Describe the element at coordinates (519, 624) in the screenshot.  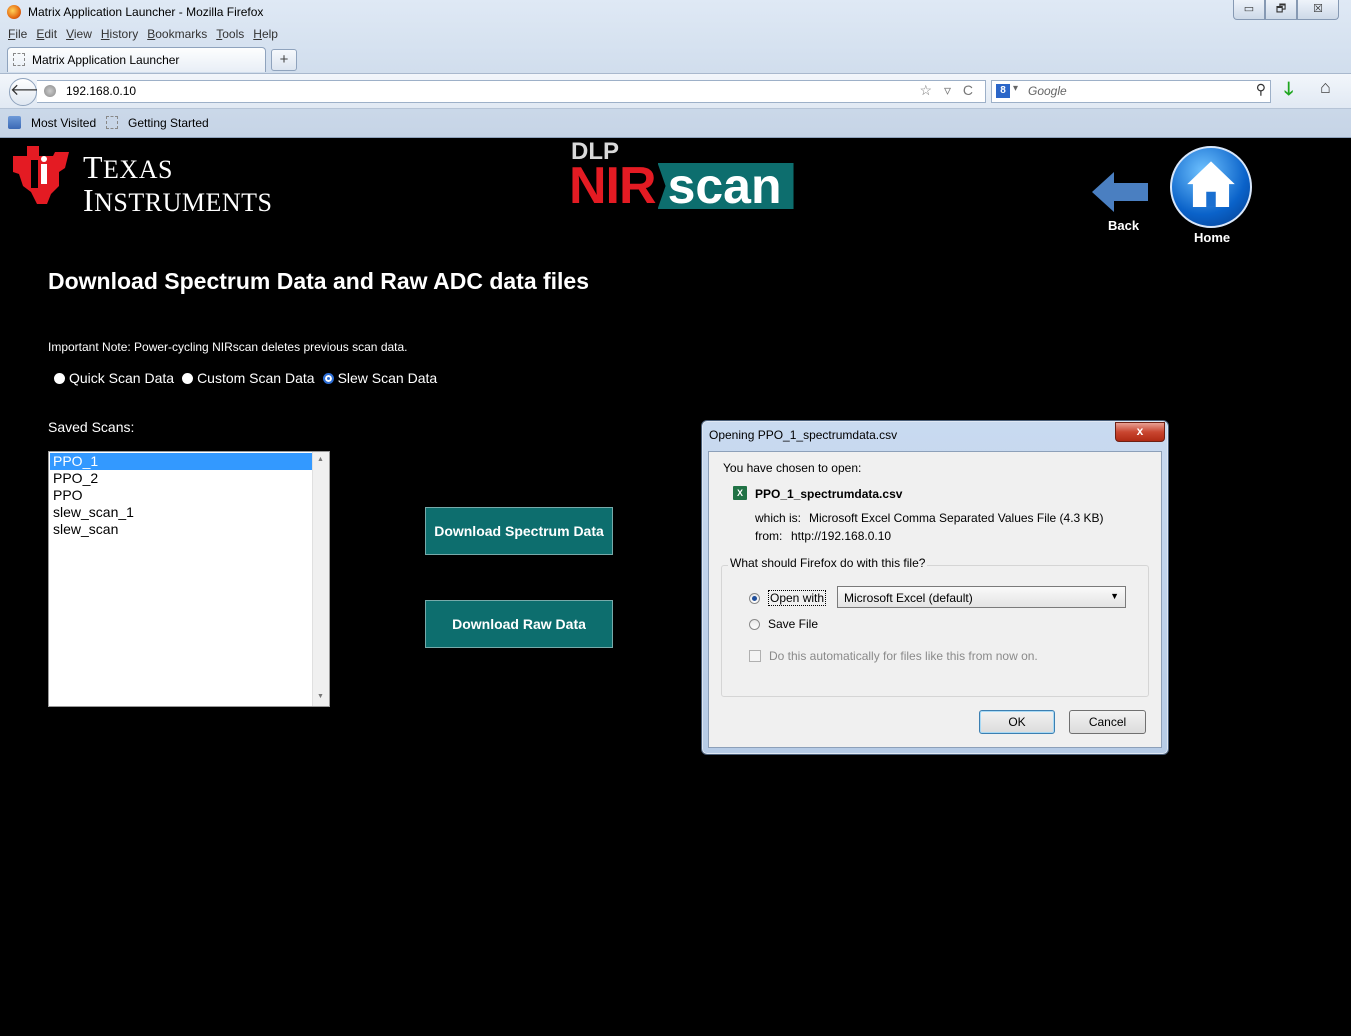
I see `download-raw-data-button: Download Raw Data` at that location.